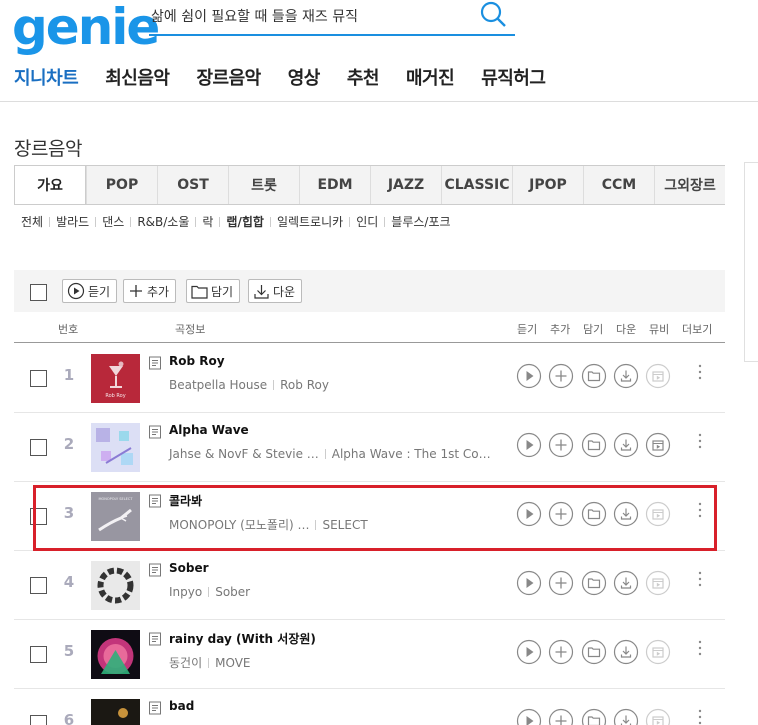 This screenshot has height=725, width=758. Describe the element at coordinates (86, 28) in the screenshot. I see `genie-logo: genie` at that location.